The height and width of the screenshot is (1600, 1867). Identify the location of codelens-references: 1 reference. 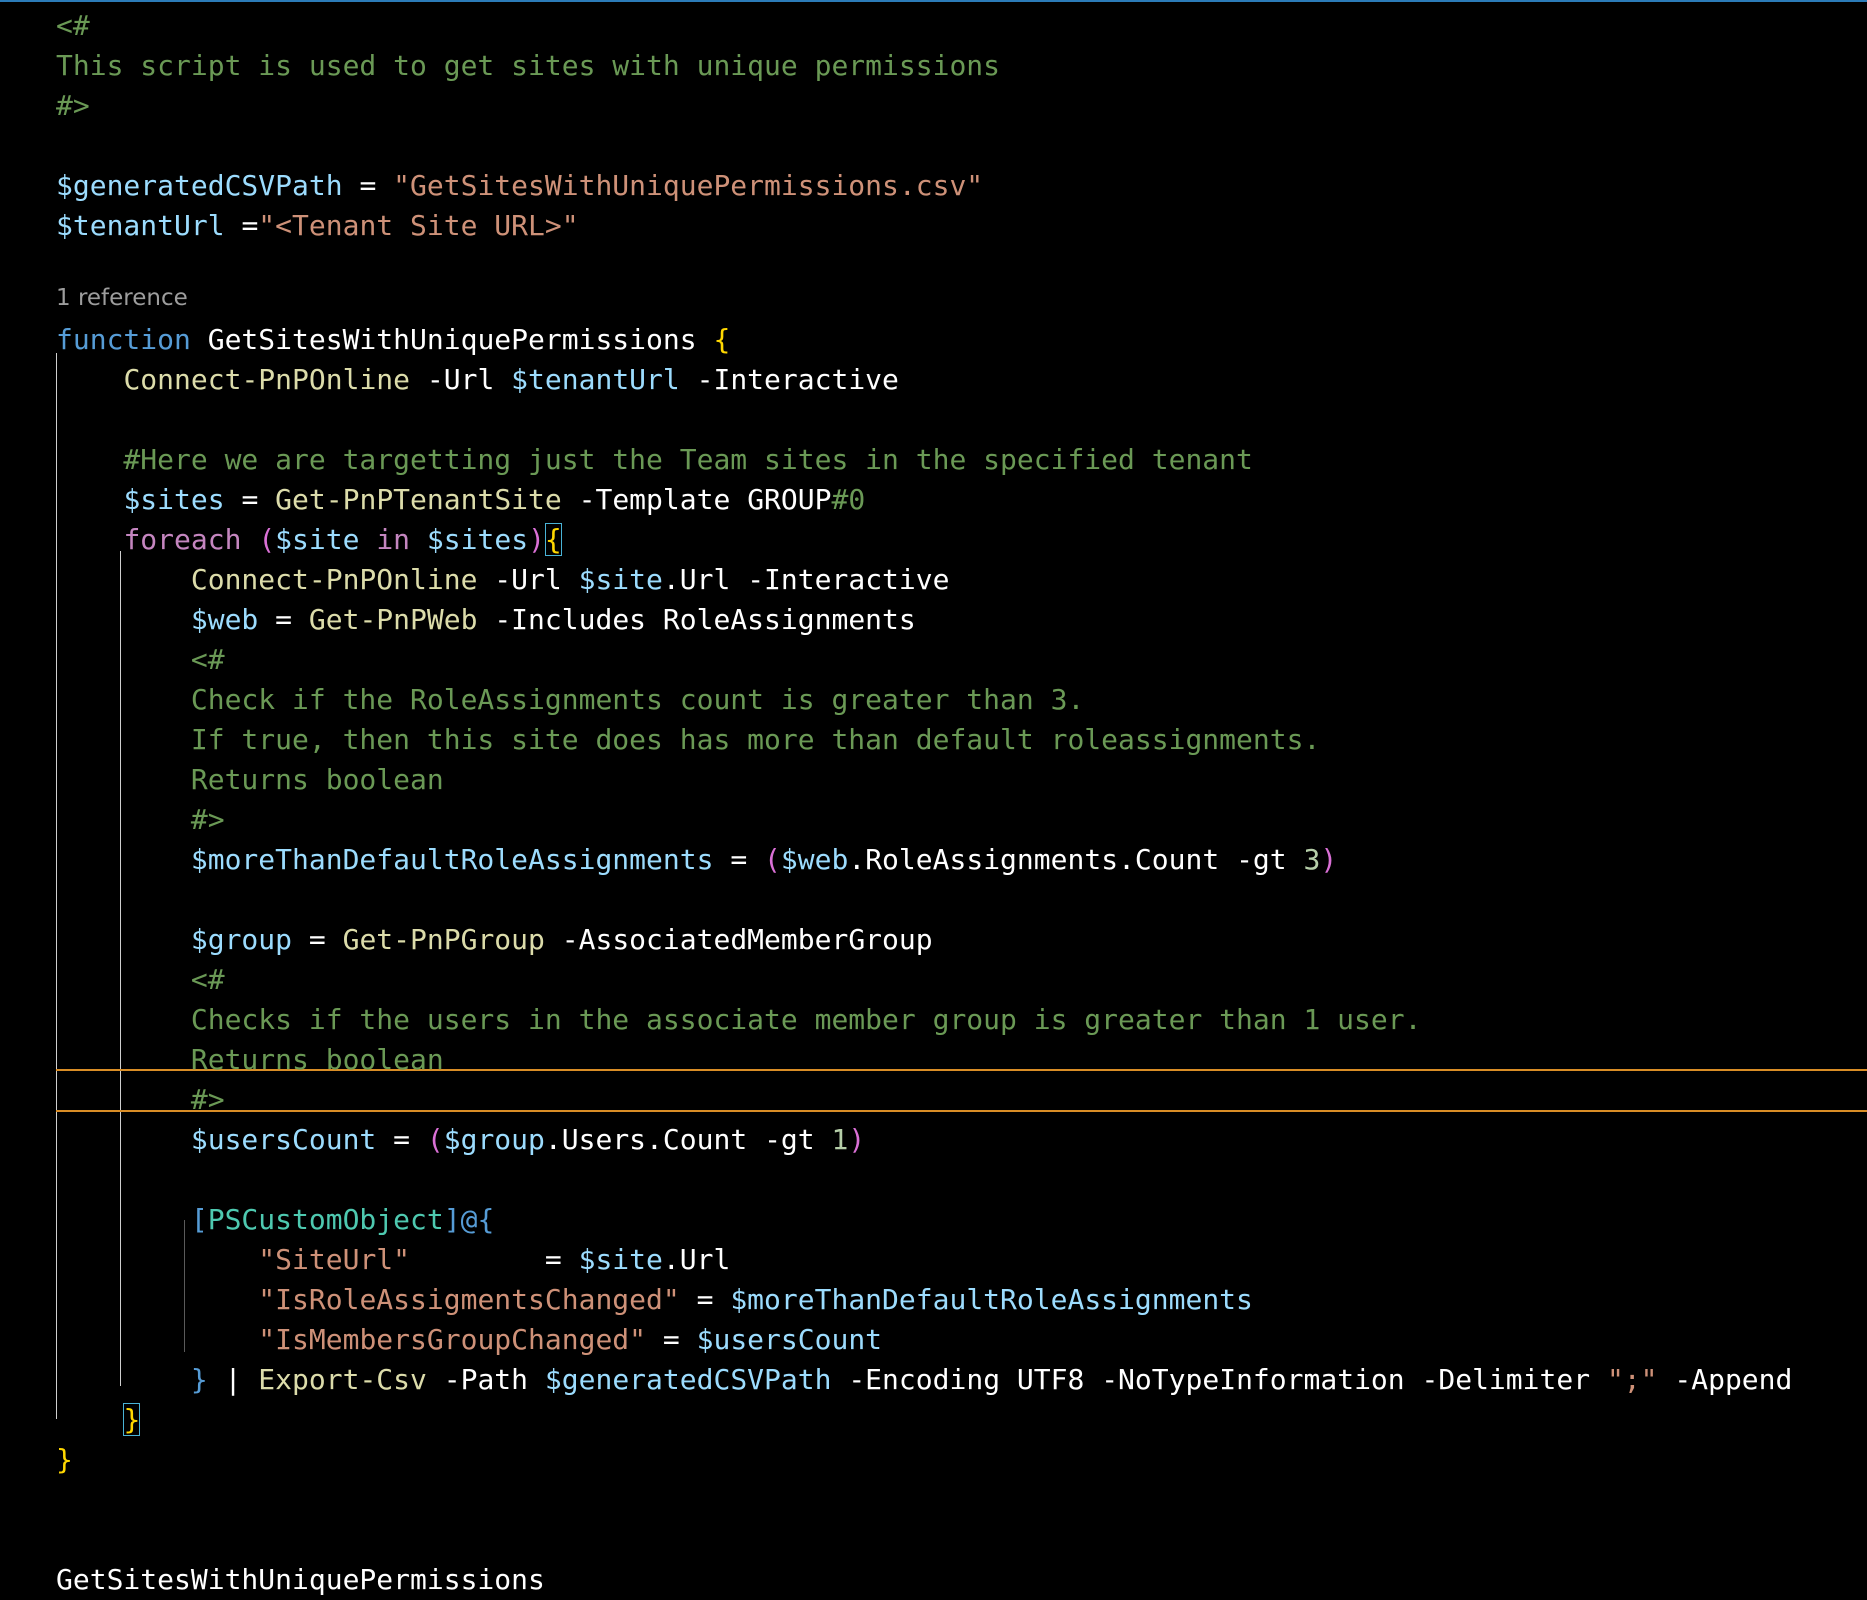
(122, 298).